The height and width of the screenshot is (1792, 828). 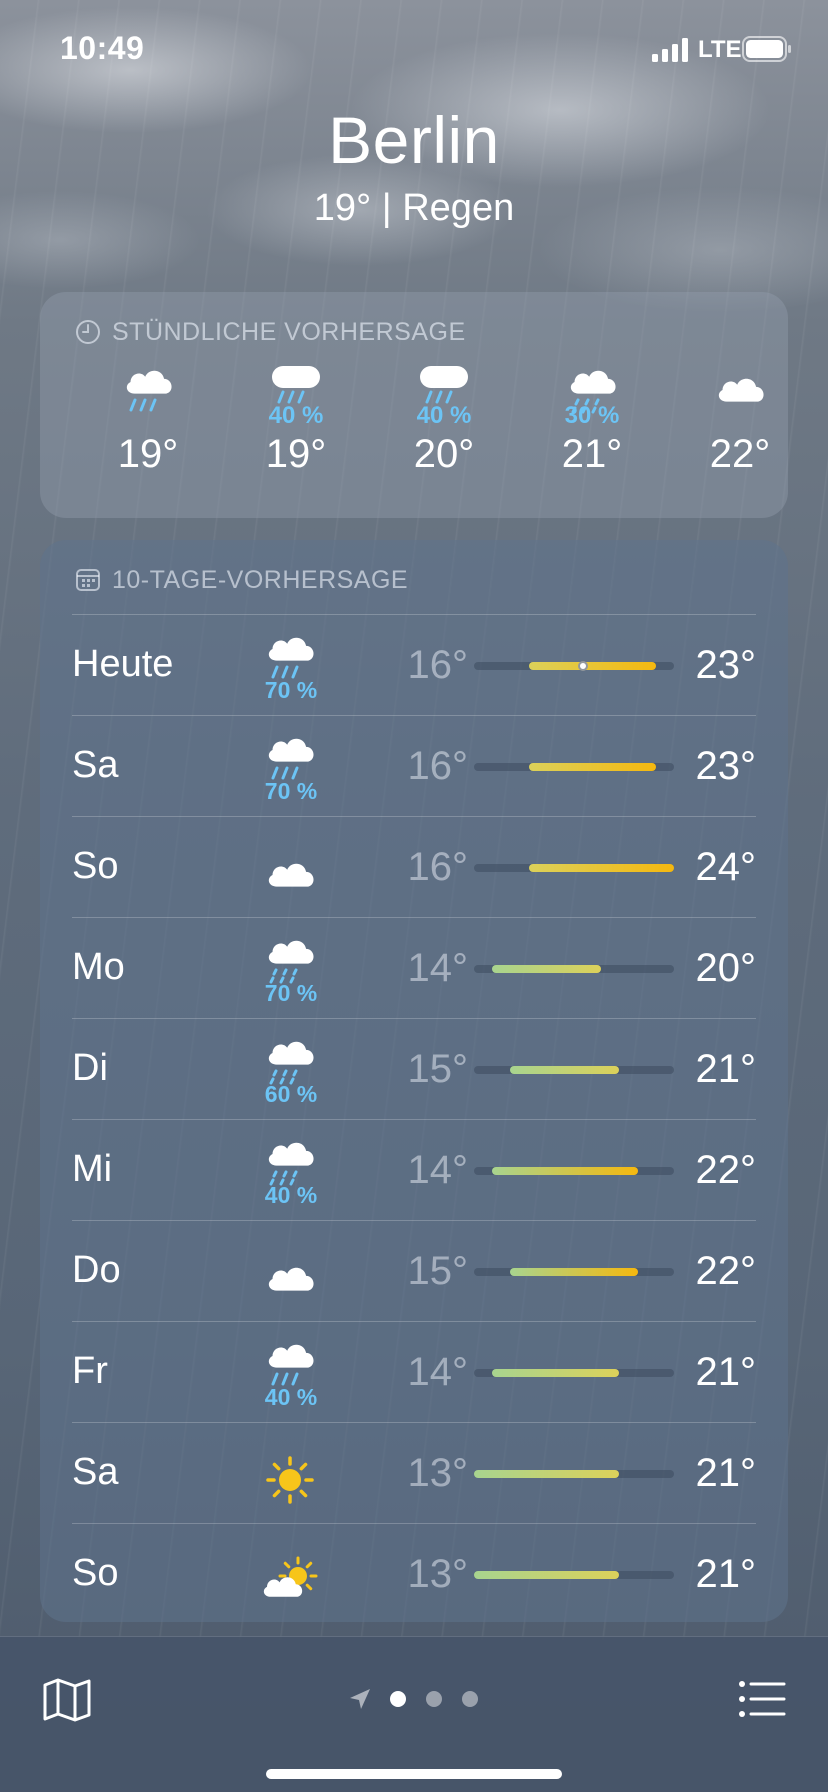 I want to click on location-header: Berlin 19° | Regen, so click(x=414, y=165).